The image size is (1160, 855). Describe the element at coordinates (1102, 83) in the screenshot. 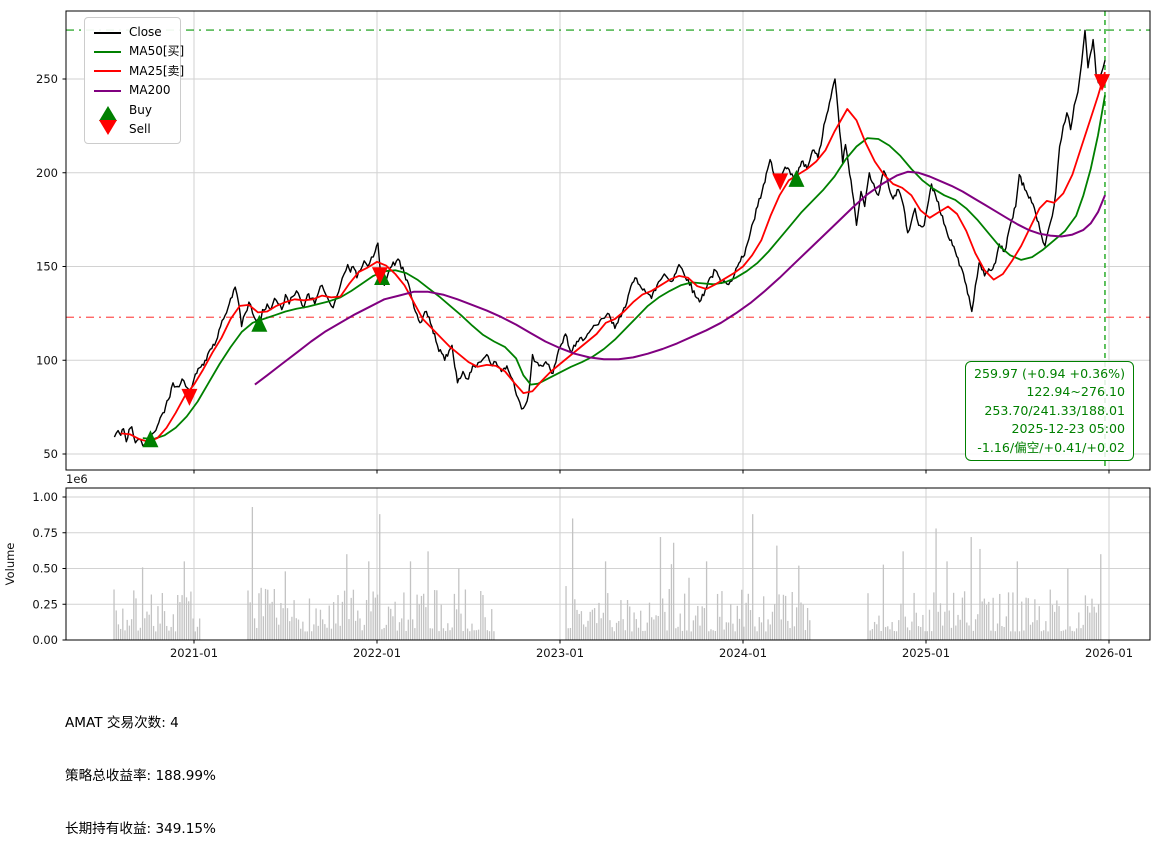

I see `sell-marker` at that location.